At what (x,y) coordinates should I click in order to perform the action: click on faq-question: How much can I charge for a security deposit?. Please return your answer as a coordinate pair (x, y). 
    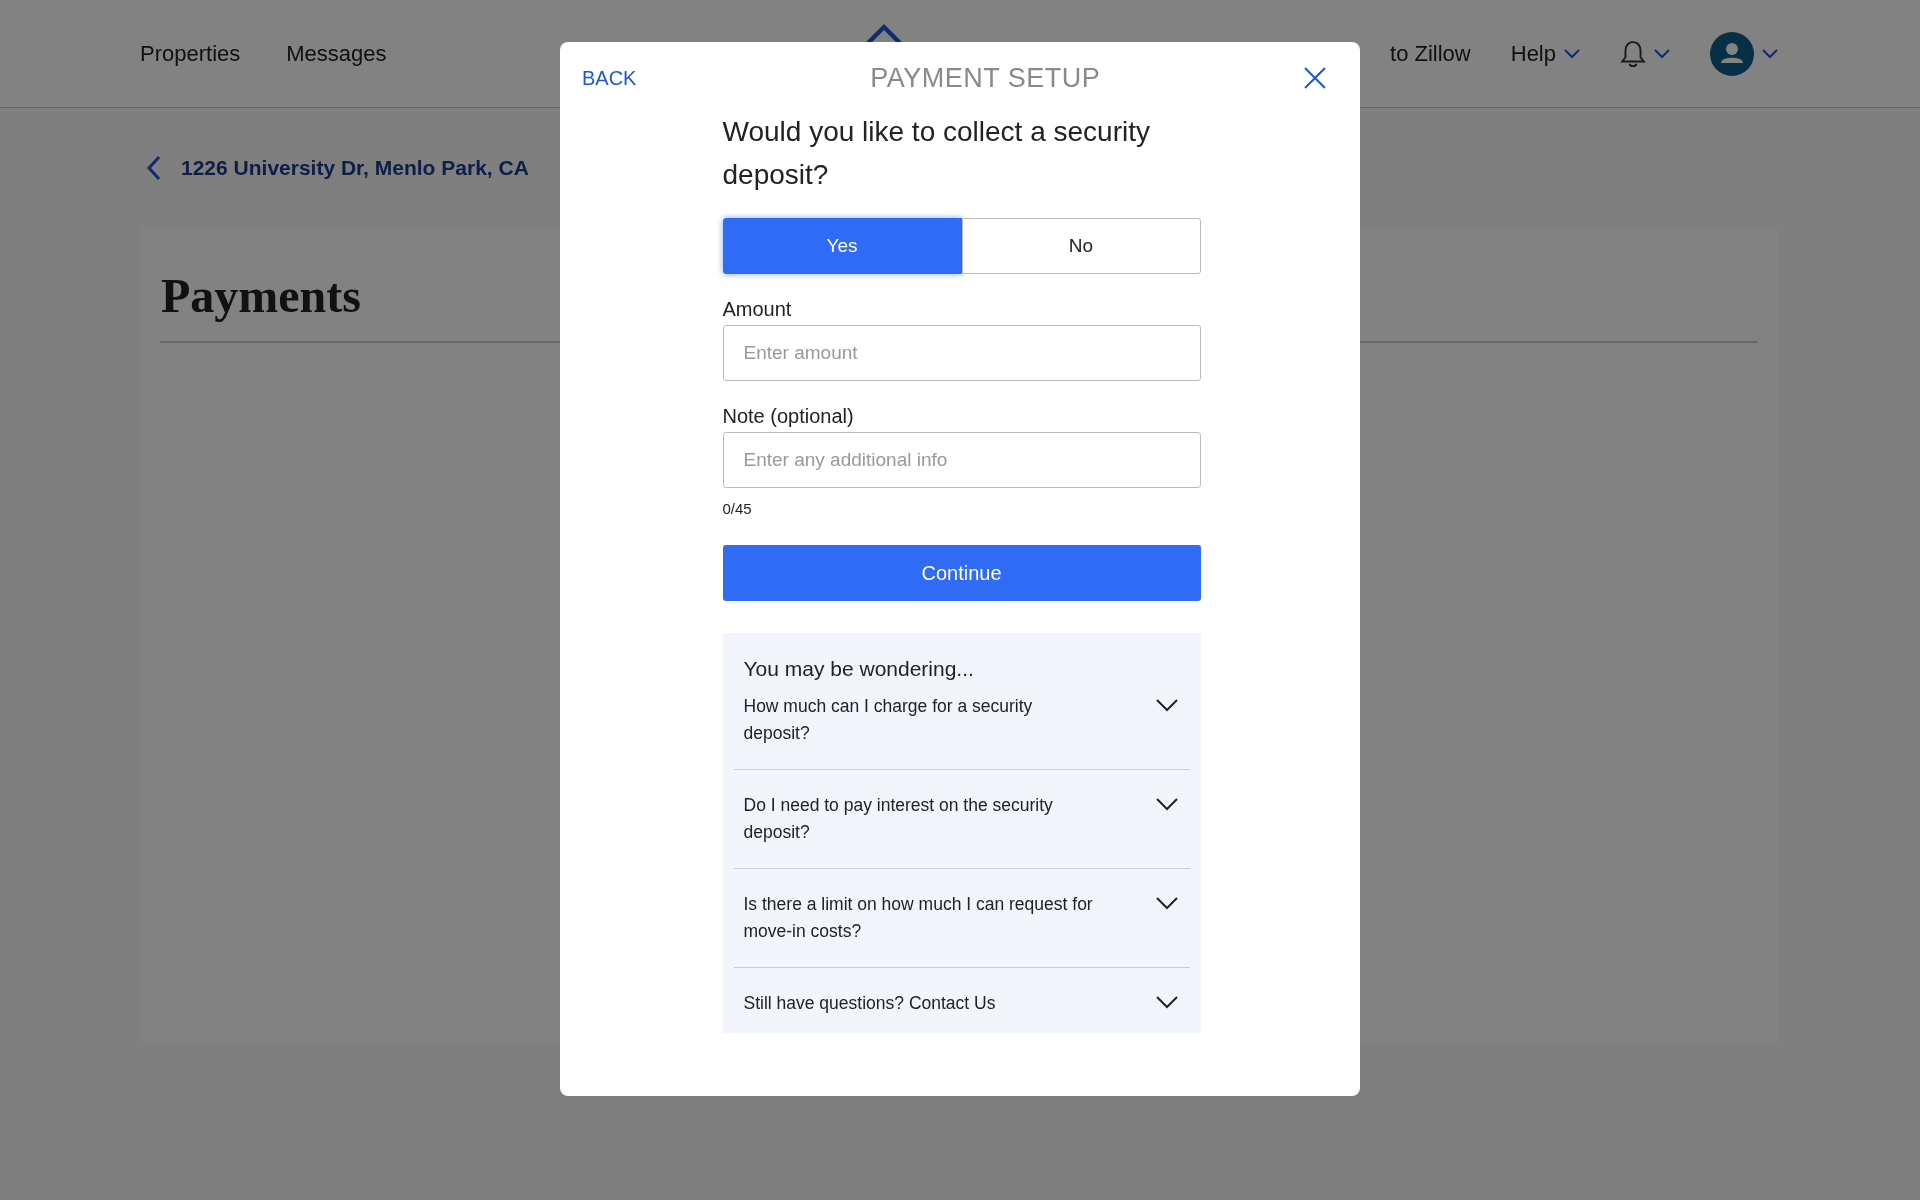
    Looking at the image, I should click on (921, 720).